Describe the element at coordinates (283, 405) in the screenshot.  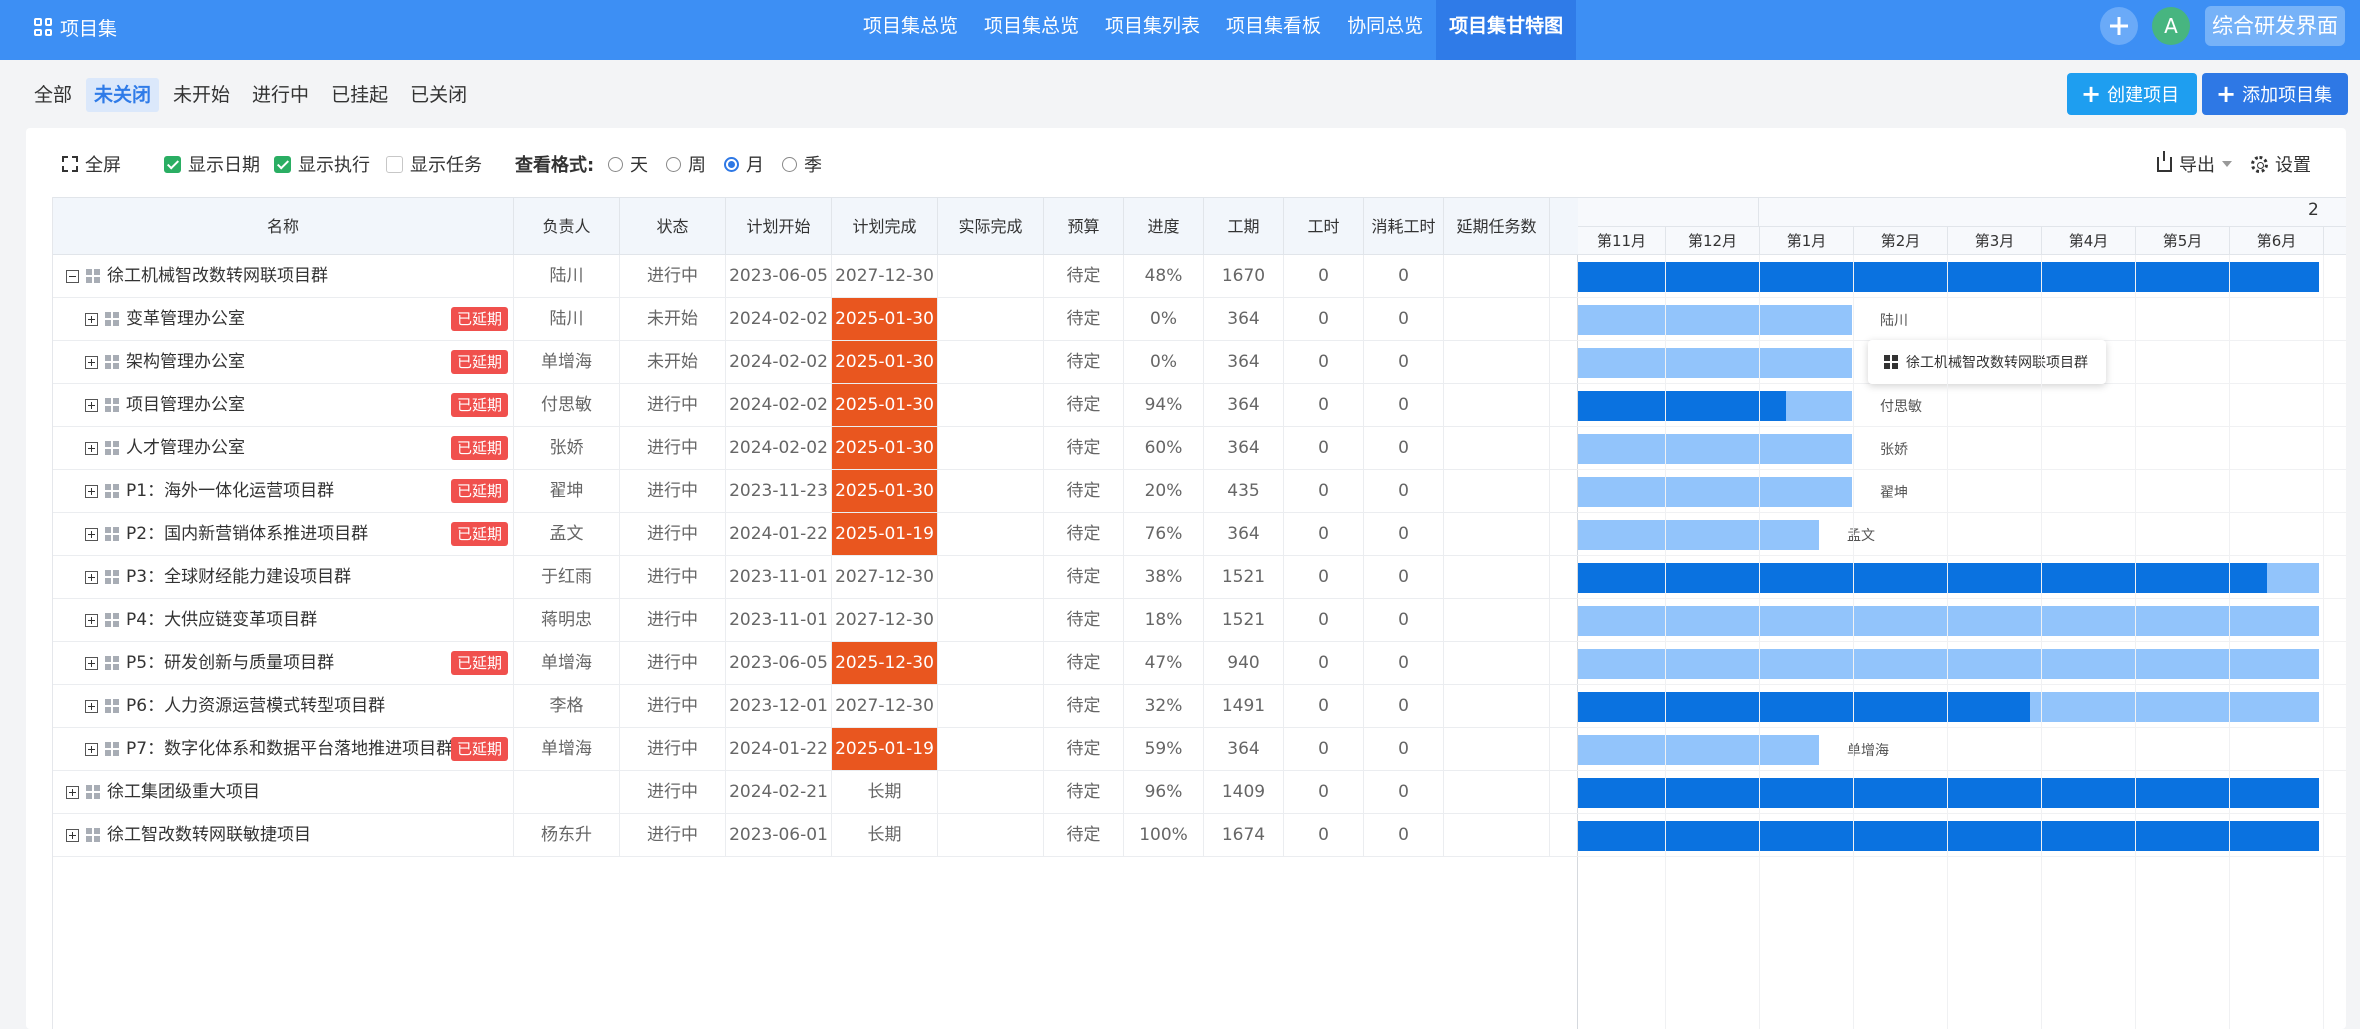
I see `project-name-cell: 项目管理办公室 已延期` at that location.